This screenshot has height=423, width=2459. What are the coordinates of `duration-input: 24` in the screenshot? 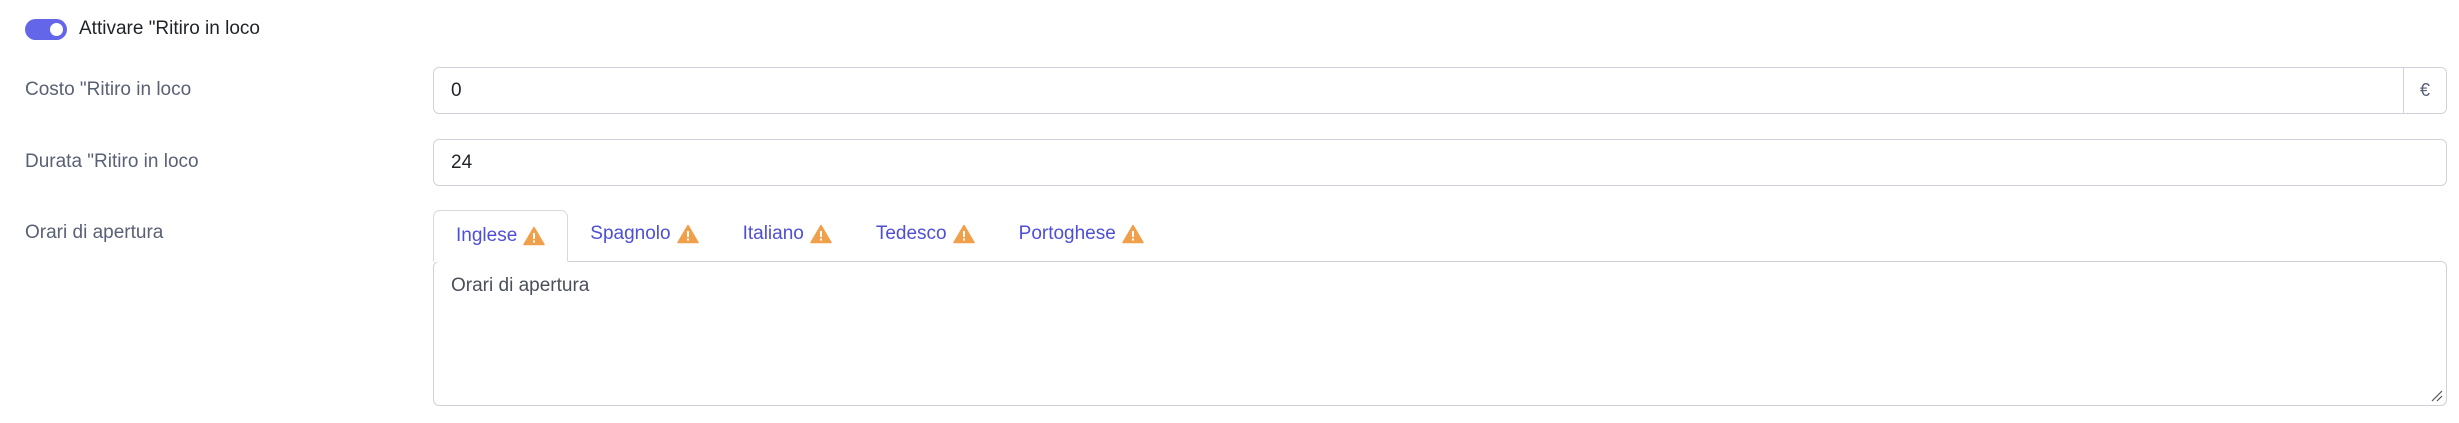 It's located at (1440, 162).